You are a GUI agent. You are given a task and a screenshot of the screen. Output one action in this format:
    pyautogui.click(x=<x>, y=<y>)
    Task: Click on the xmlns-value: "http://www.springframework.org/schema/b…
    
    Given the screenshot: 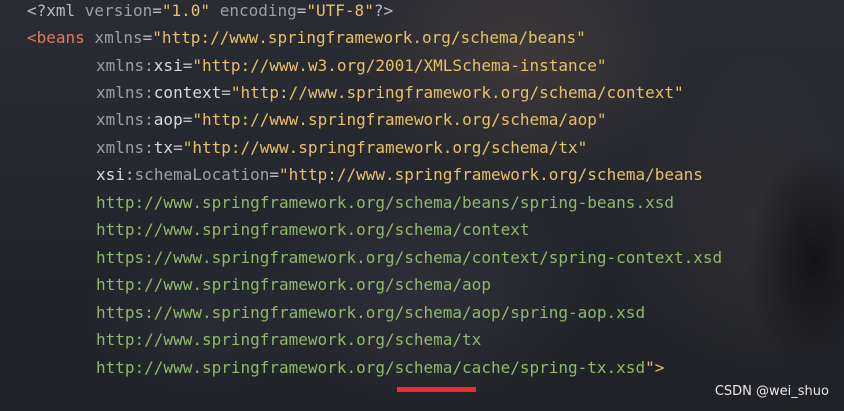 What is the action you would take?
    pyautogui.click(x=369, y=37)
    